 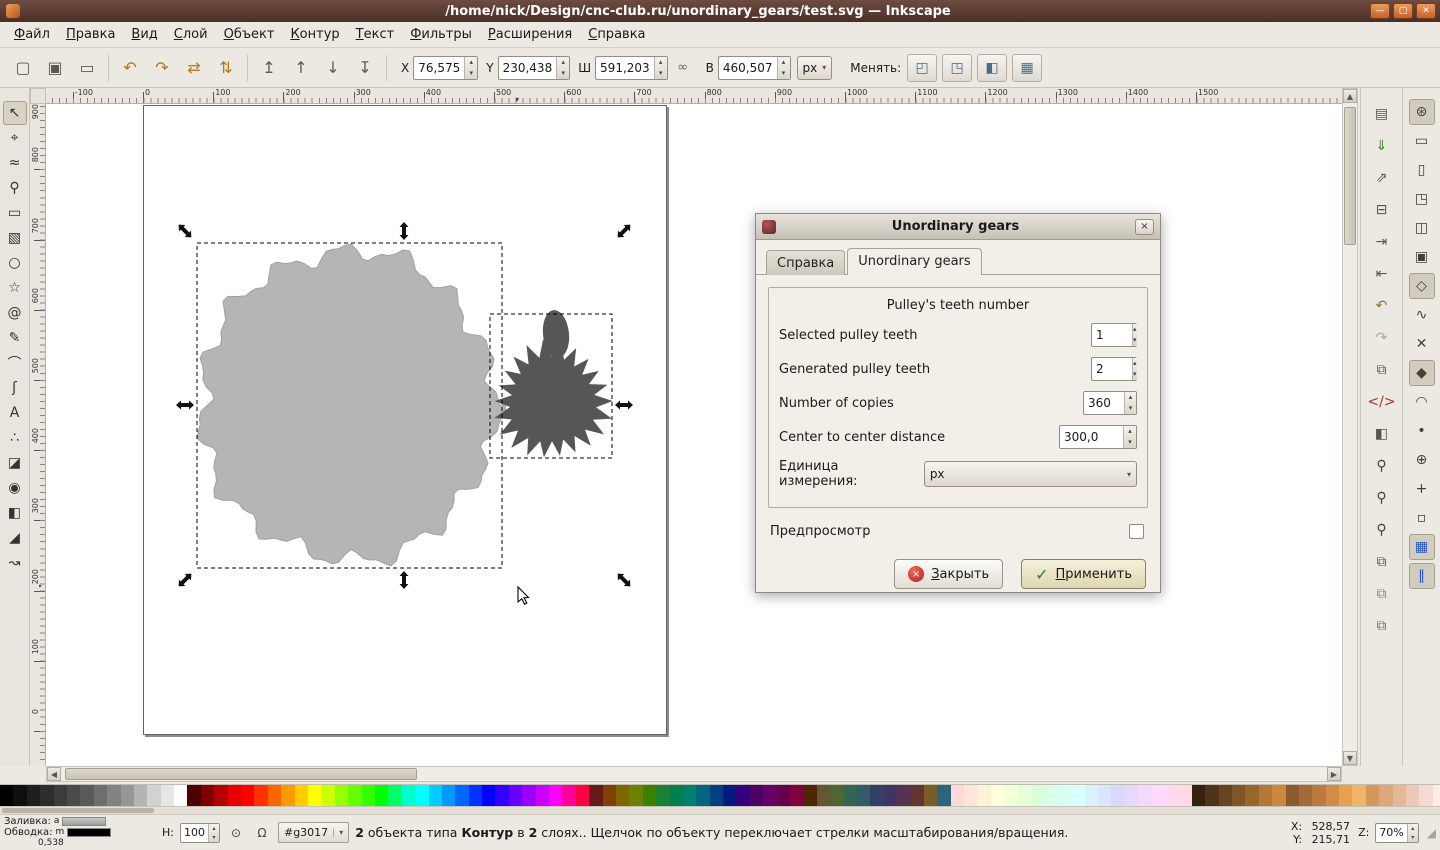 I want to click on tool-button: ◢, so click(x=15, y=538).